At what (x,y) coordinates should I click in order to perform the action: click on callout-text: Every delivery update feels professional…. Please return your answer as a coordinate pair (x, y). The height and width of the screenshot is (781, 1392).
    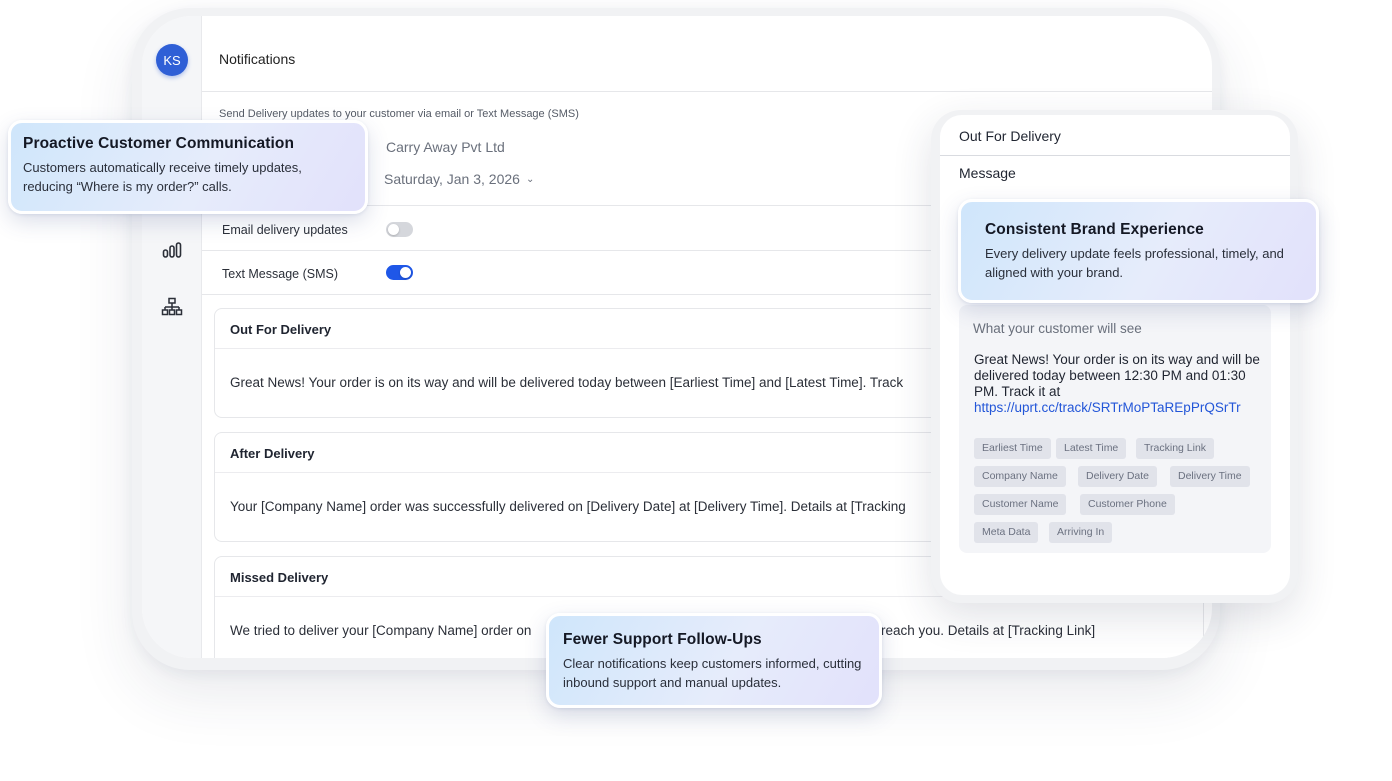
    Looking at the image, I should click on (1134, 263).